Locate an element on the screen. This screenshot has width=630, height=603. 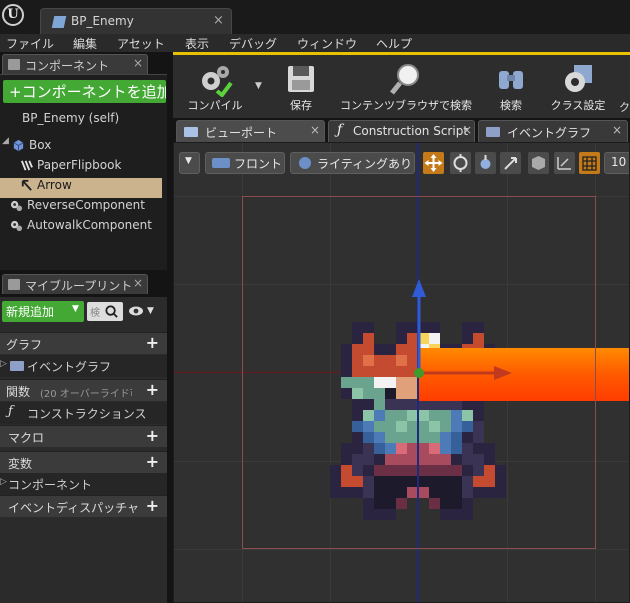
event-graph-label: イベントグラフ is located at coordinates (69, 367).